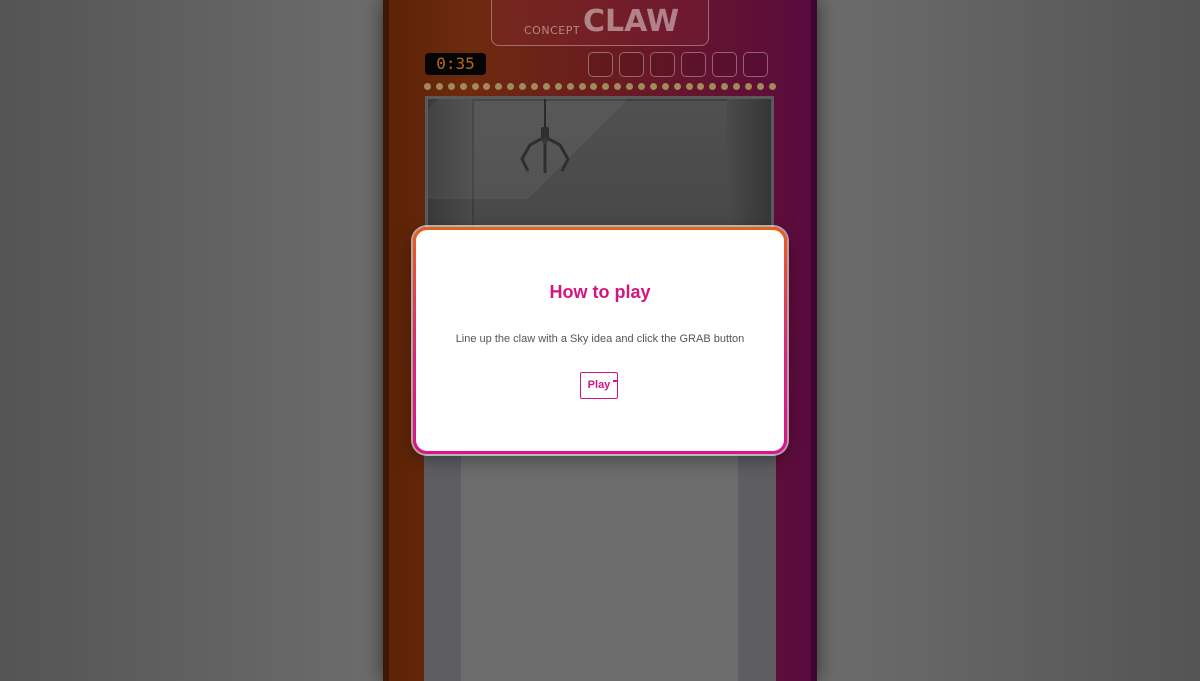 This screenshot has height=681, width=1200. I want to click on play-button: Play, so click(599, 385).